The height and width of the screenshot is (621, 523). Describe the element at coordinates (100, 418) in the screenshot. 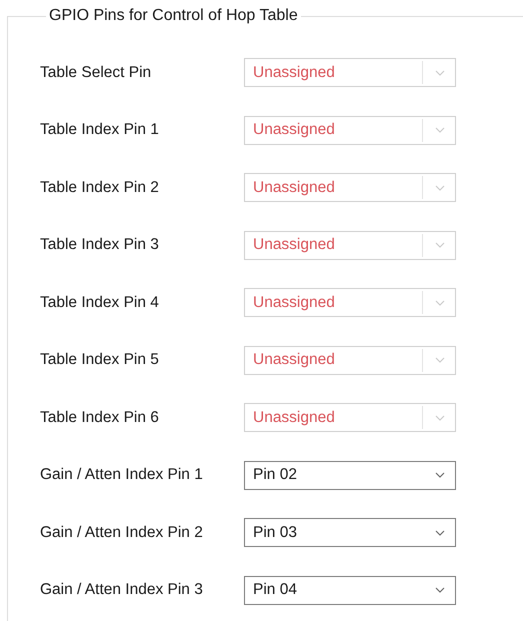

I see `field-label: Table Index Pin 6` at that location.